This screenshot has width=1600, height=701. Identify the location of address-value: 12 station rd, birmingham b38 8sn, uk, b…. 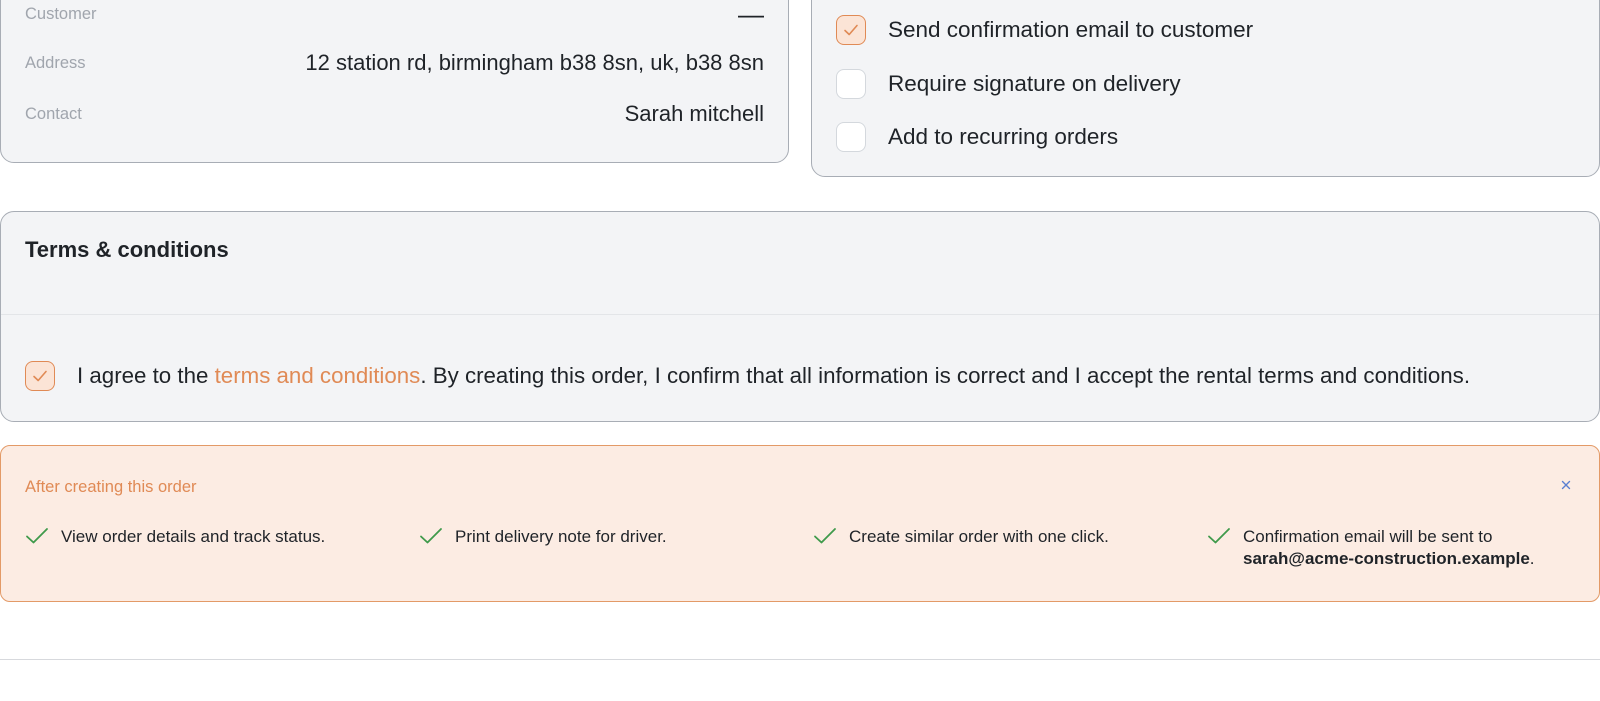
(534, 62).